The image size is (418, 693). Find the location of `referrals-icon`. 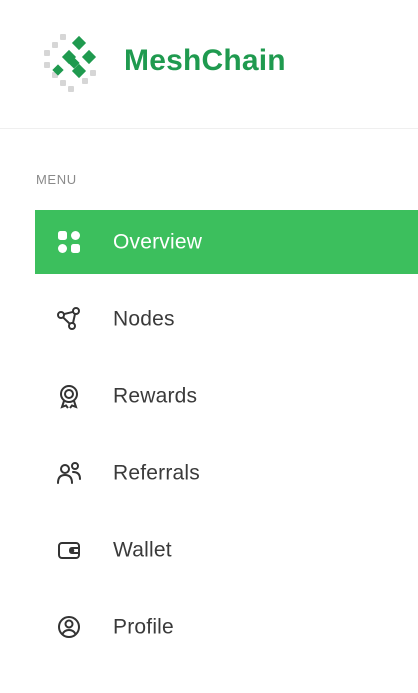

referrals-icon is located at coordinates (69, 473).